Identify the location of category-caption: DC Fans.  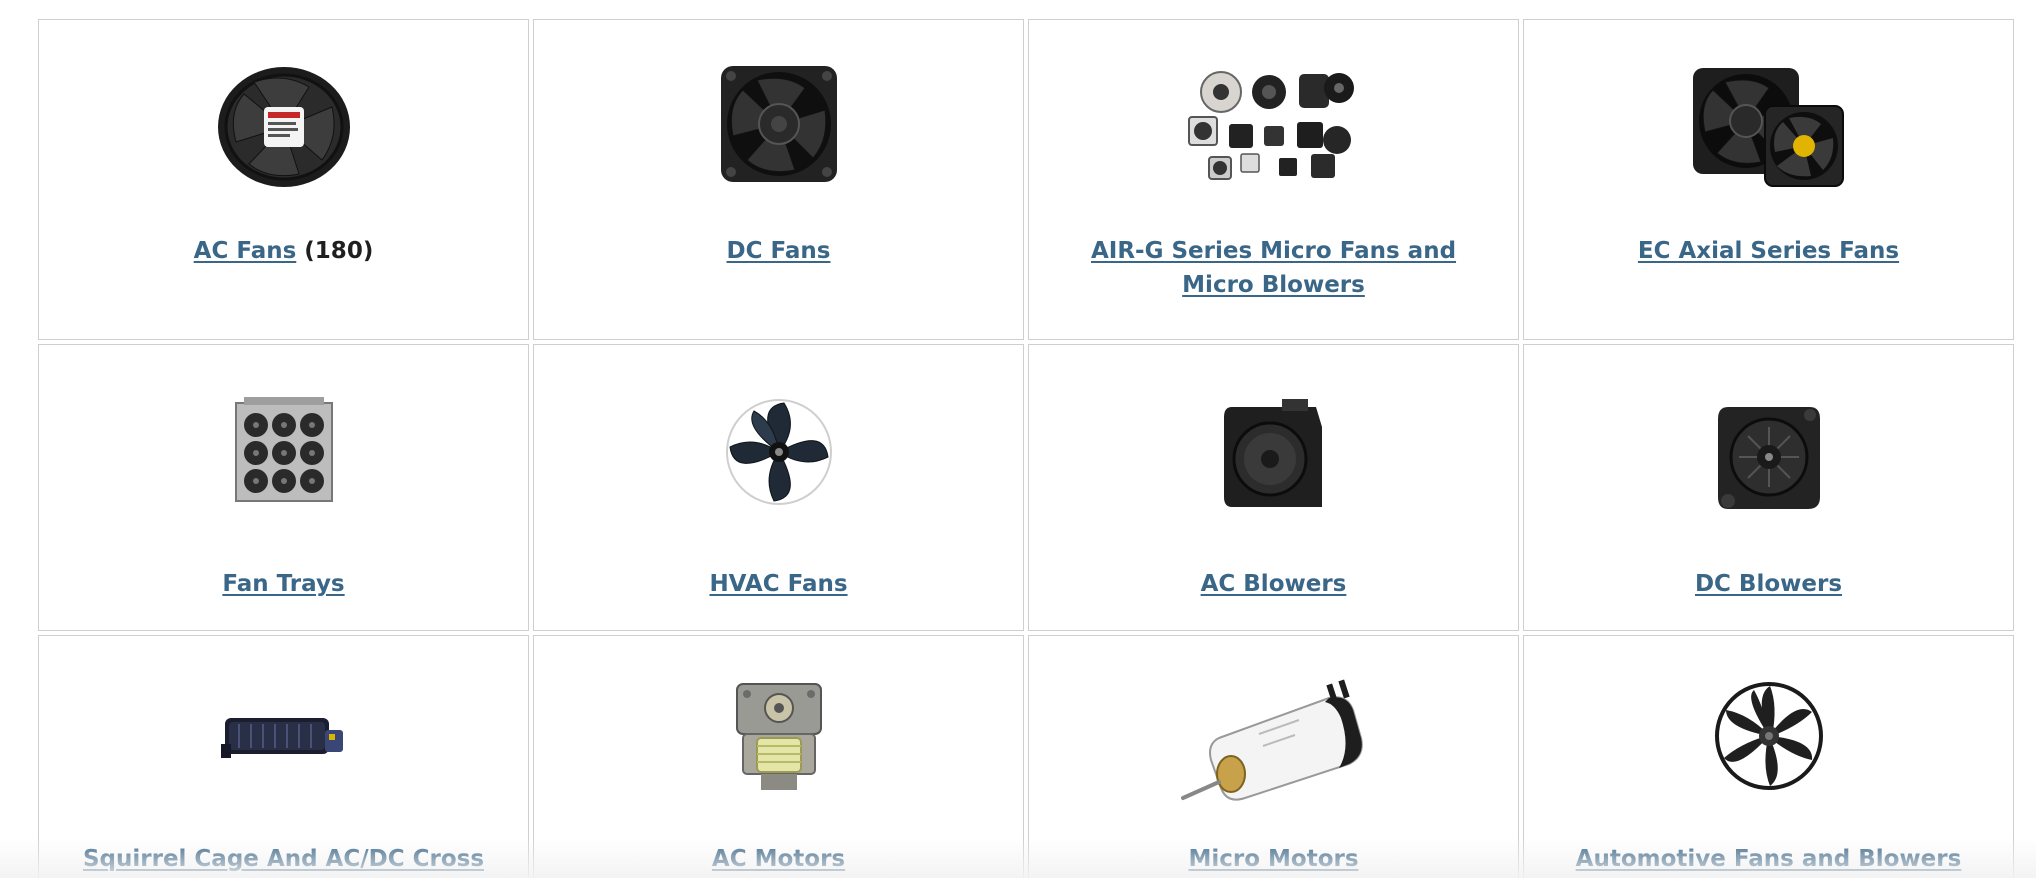
(778, 251).